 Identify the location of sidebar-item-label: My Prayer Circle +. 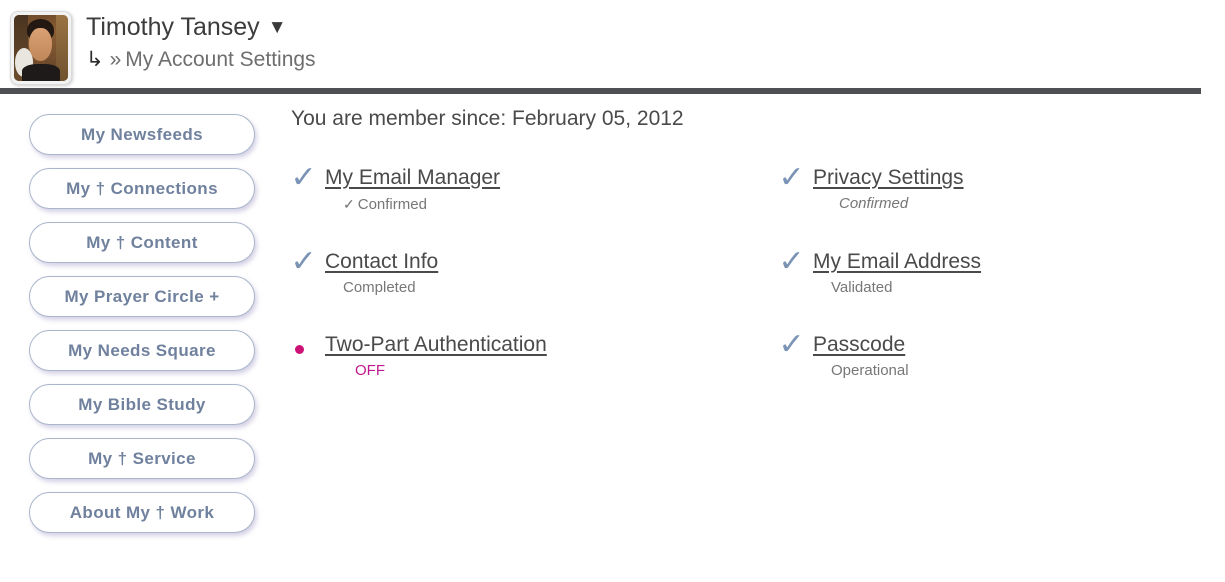
(142, 296).